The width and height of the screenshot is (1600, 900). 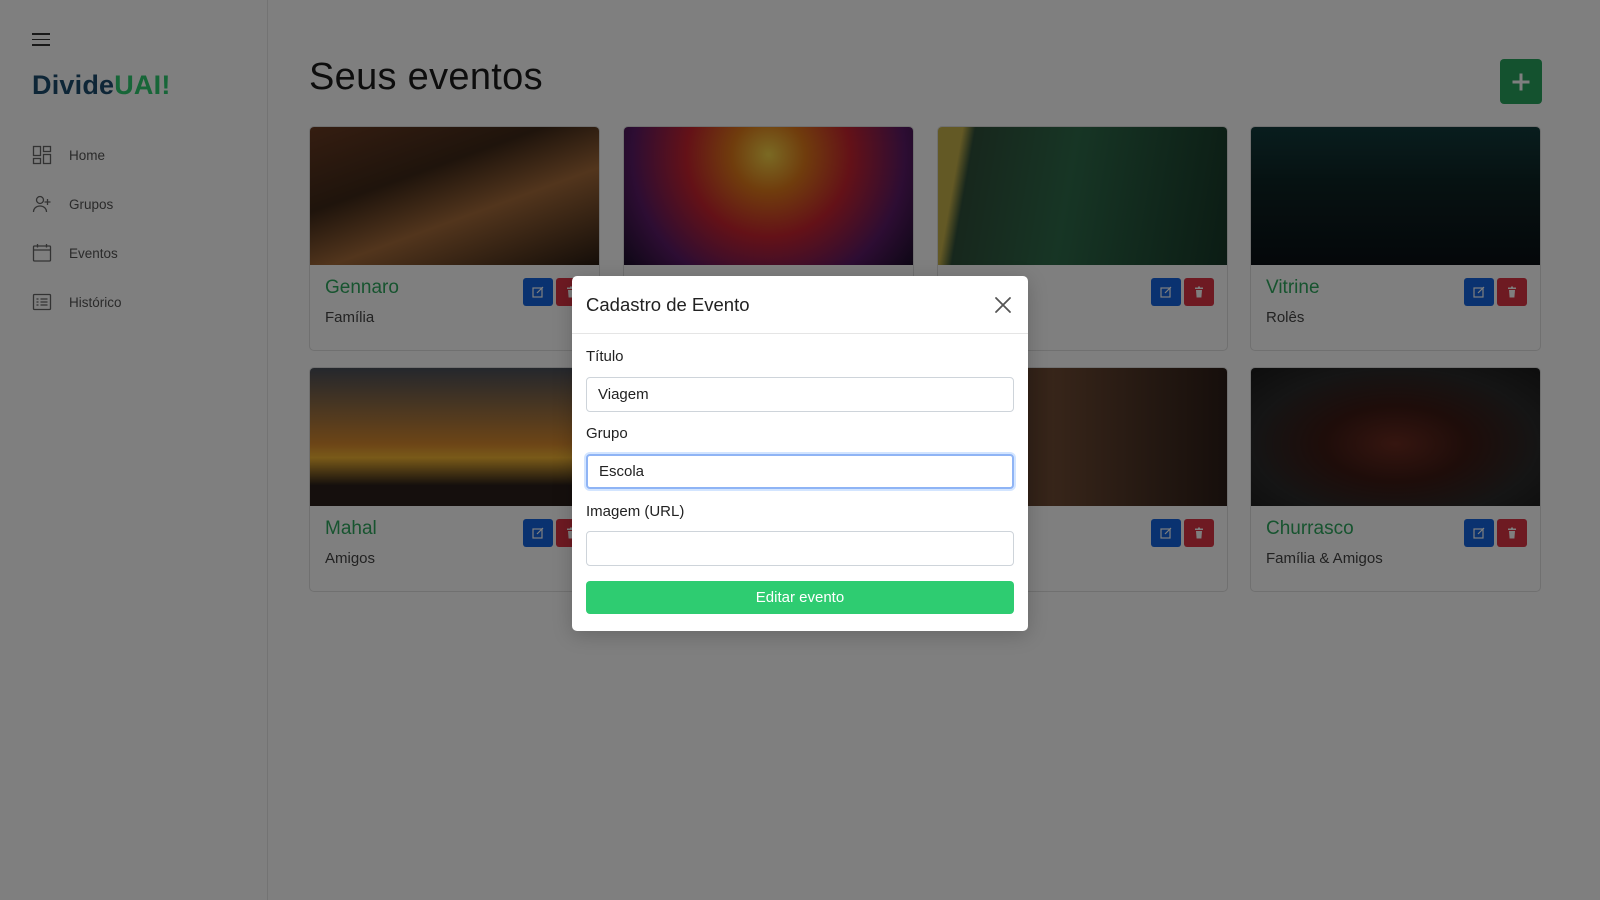 I want to click on close-icon, so click(x=1003, y=305).